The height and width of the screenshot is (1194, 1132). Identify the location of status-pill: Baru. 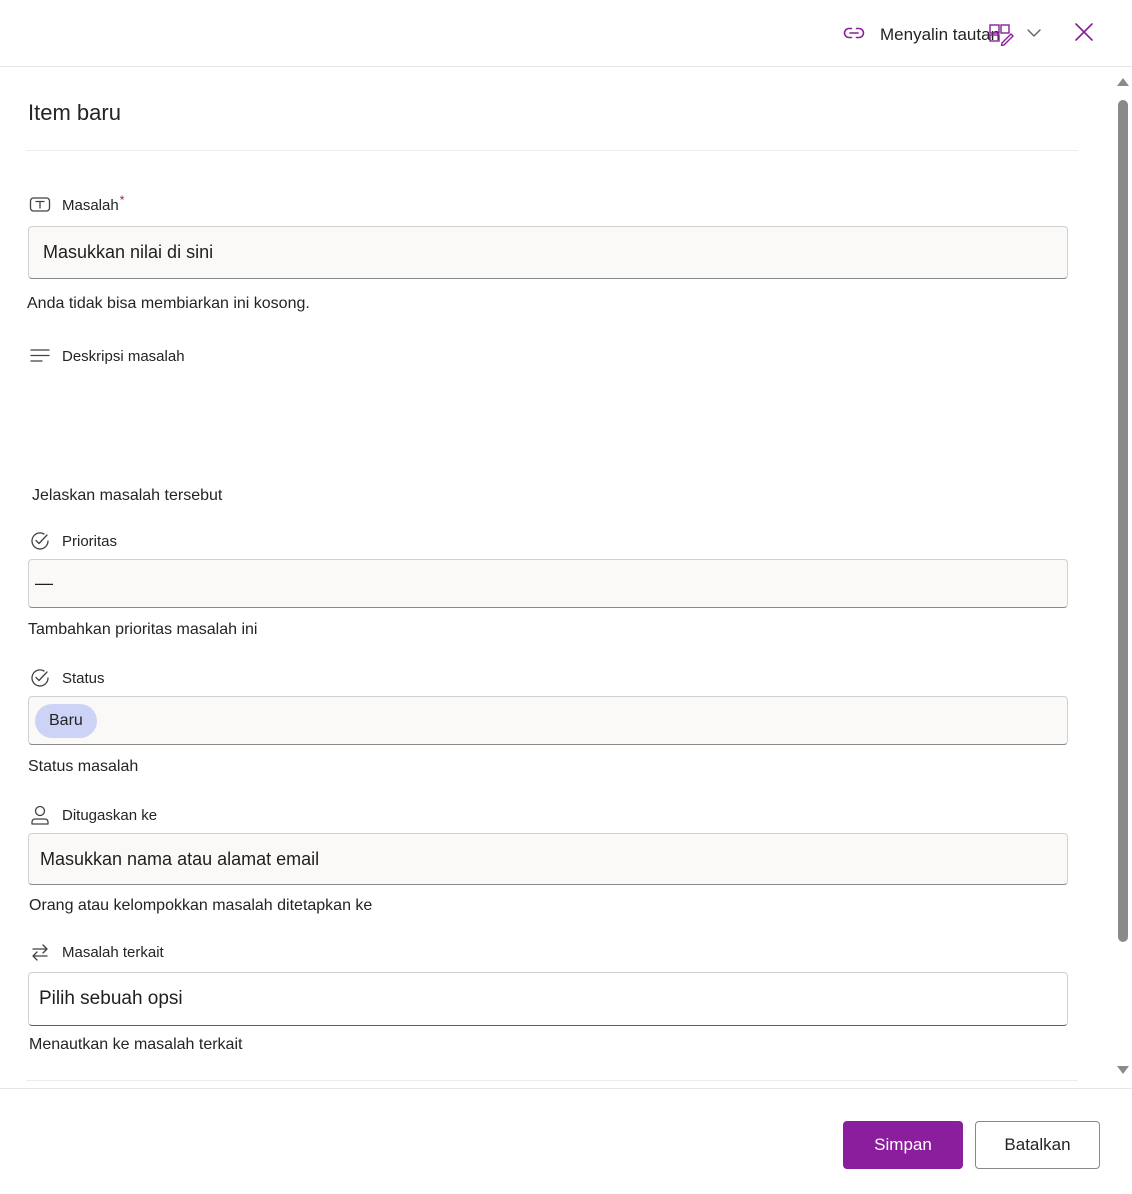
(66, 720).